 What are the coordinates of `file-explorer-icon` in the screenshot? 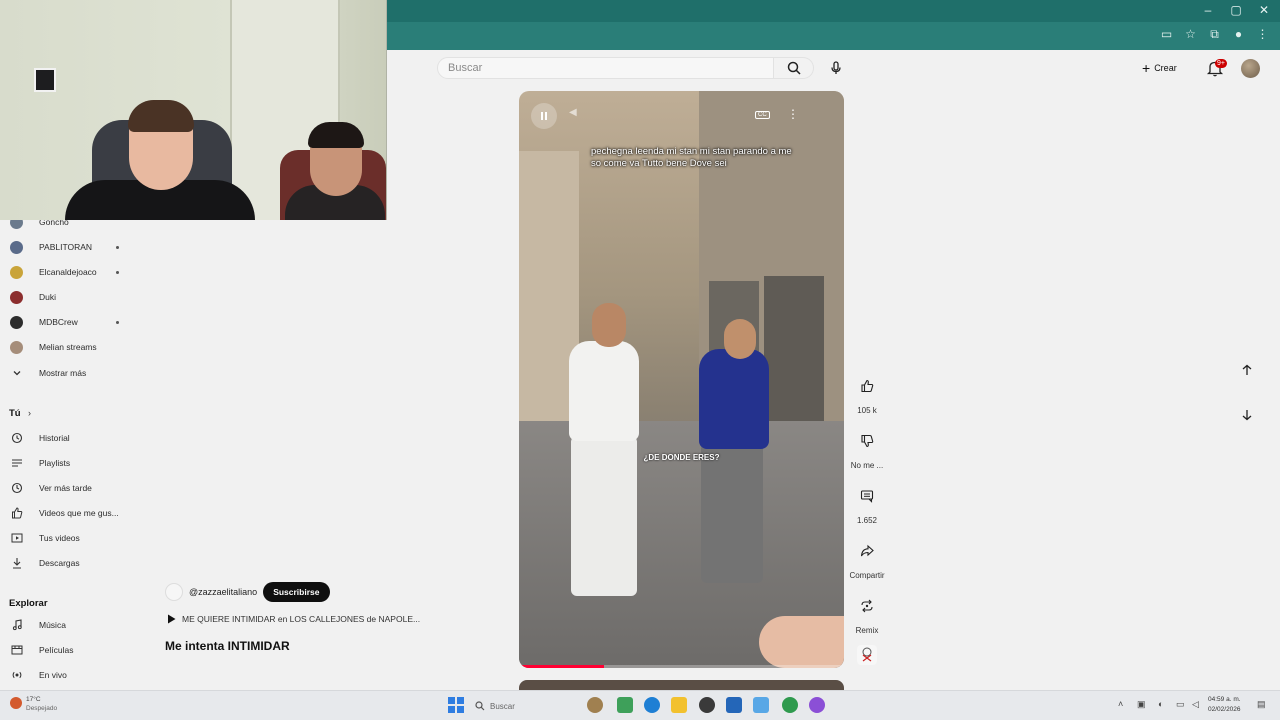 It's located at (679, 705).